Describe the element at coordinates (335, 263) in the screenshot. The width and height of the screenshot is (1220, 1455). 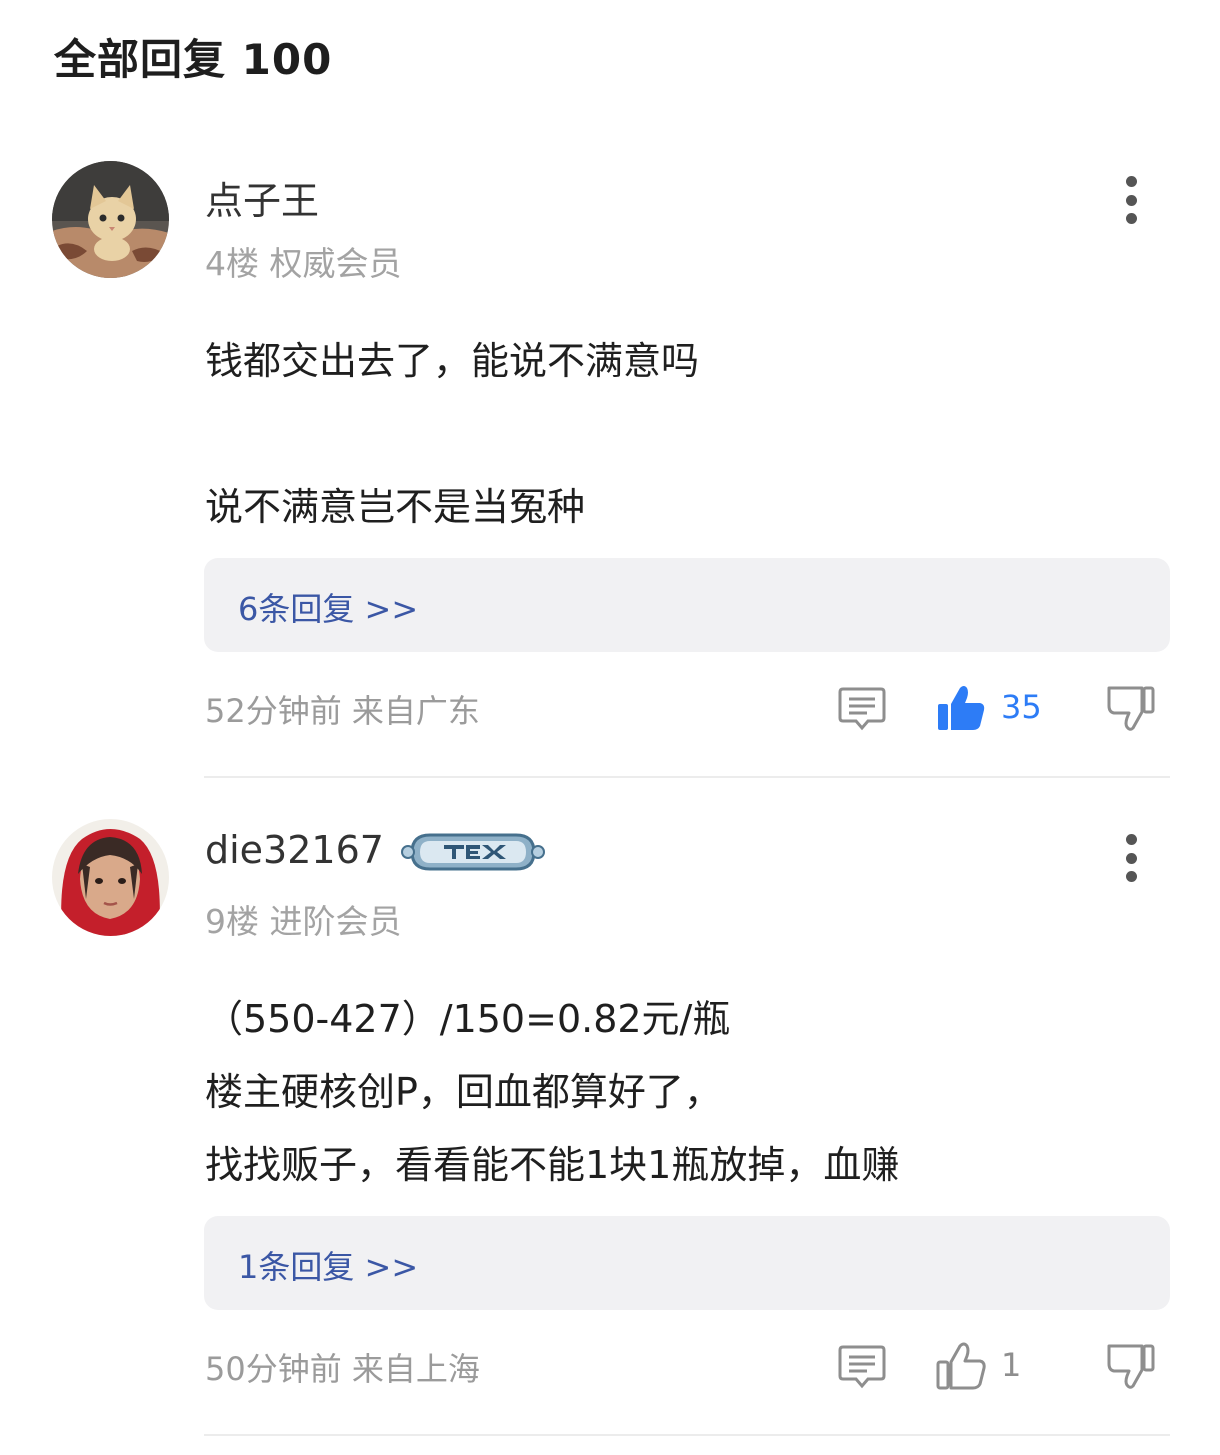
I see `member-level: 权威会员` at that location.